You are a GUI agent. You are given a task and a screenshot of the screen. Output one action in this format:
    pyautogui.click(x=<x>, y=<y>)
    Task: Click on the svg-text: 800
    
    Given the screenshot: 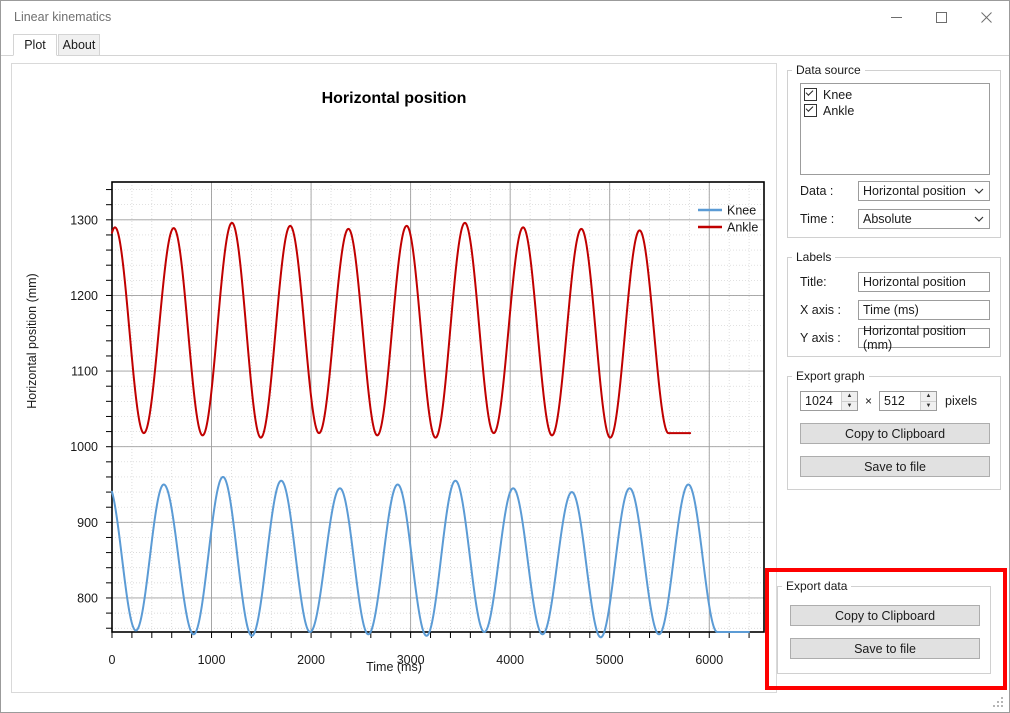 What is the action you would take?
    pyautogui.click(x=87, y=598)
    